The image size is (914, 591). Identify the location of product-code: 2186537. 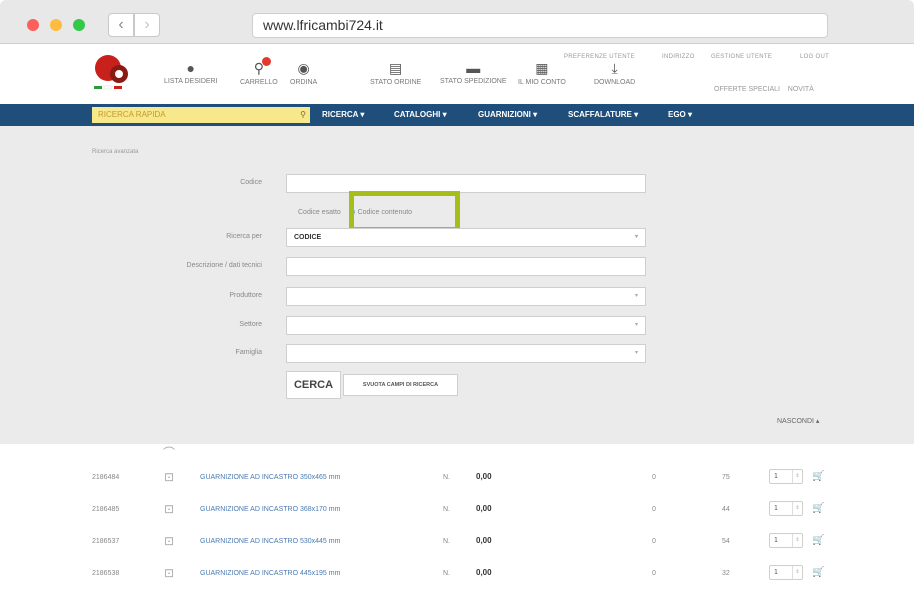
(106, 541).